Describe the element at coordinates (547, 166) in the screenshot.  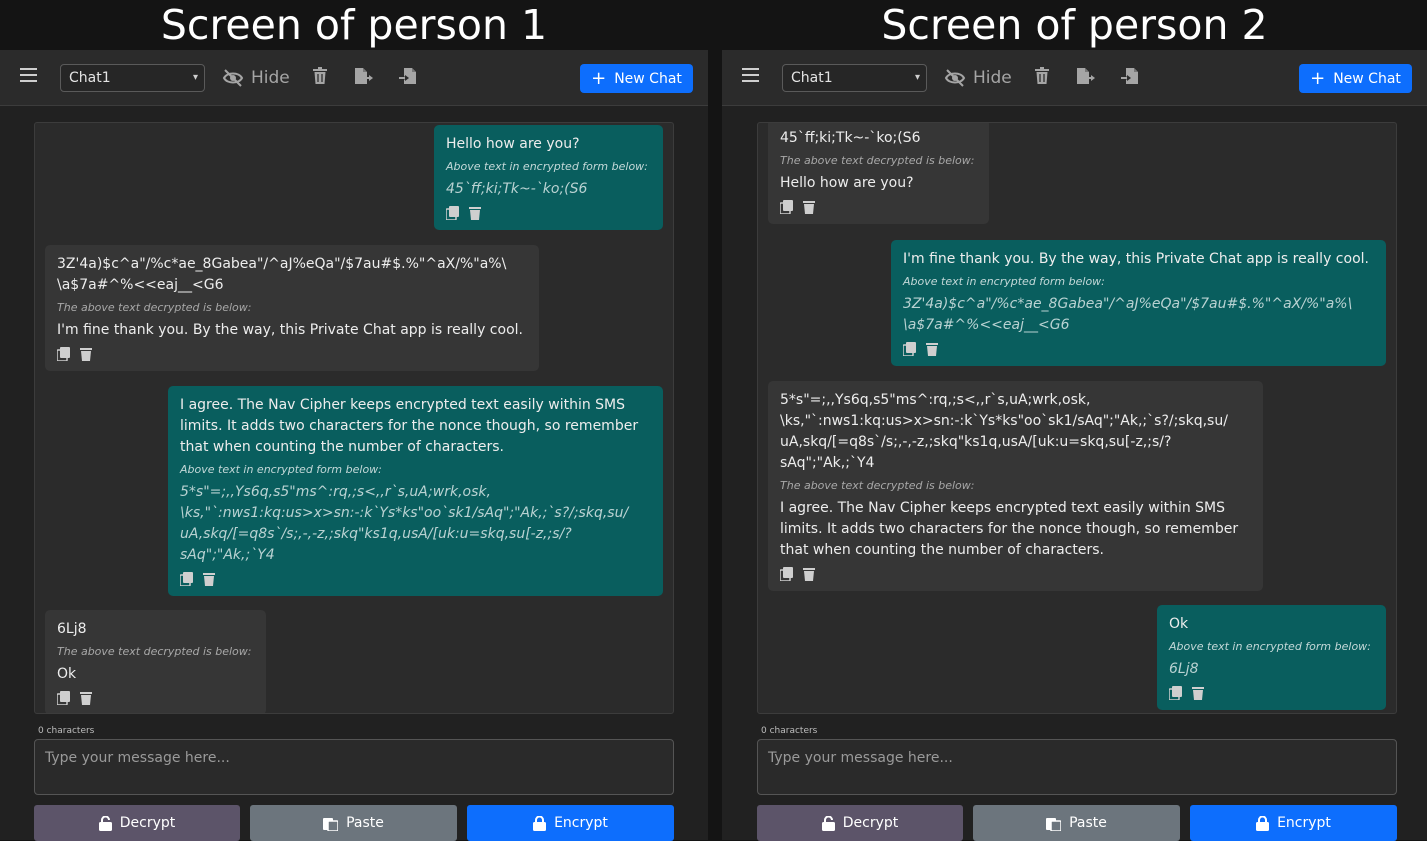
I see `message-note: Above text in encrypted form below:` at that location.